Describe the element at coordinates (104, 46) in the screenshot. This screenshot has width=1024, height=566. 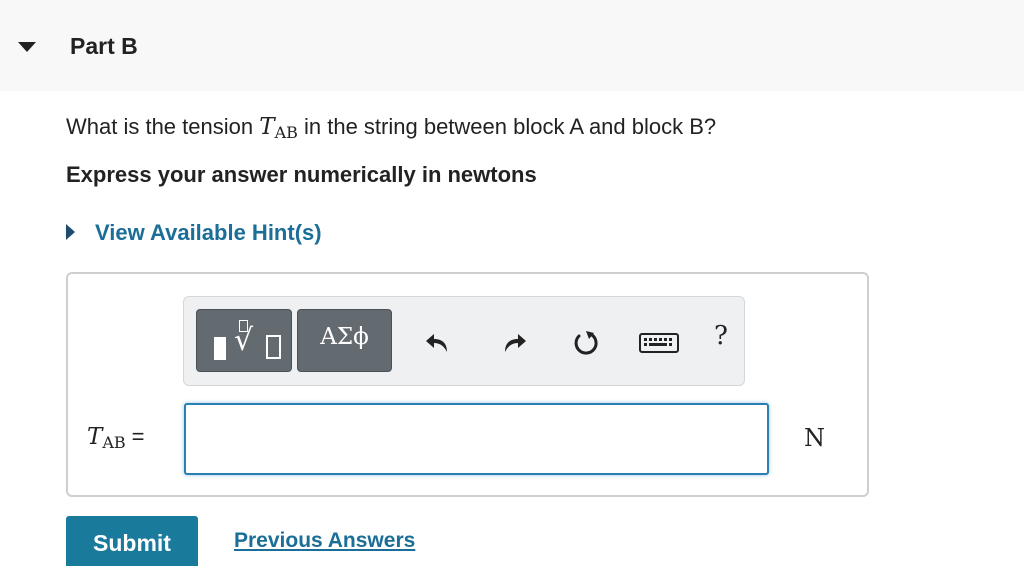
I see `part-title: Part B` at that location.